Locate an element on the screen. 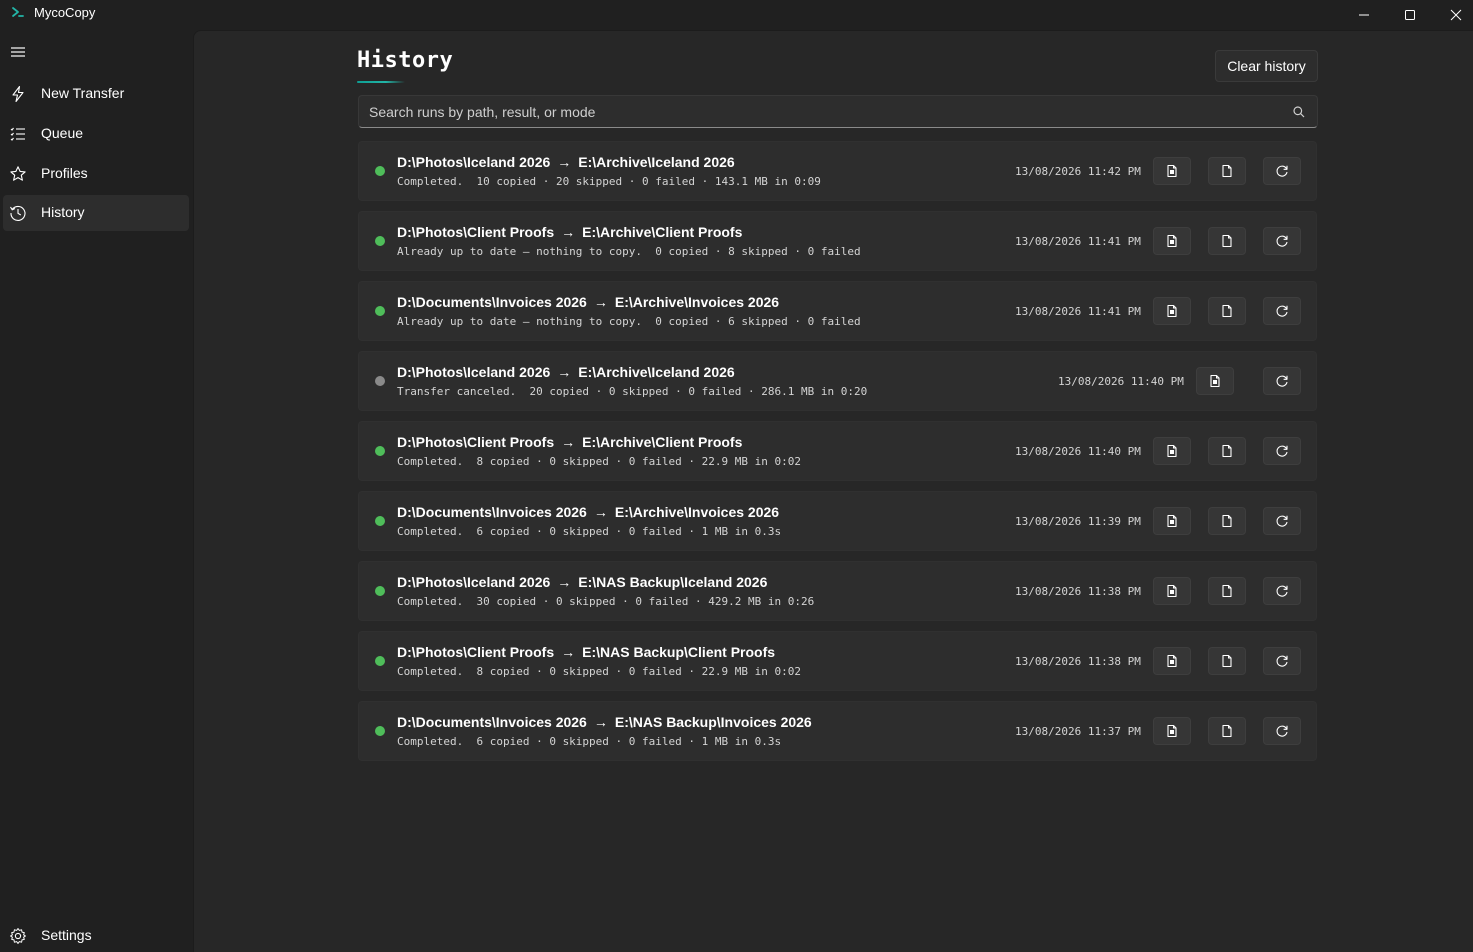 This screenshot has width=1473, height=952. run-timestamp: 13/08/2026 11:40 PM is located at coordinates (1121, 381).